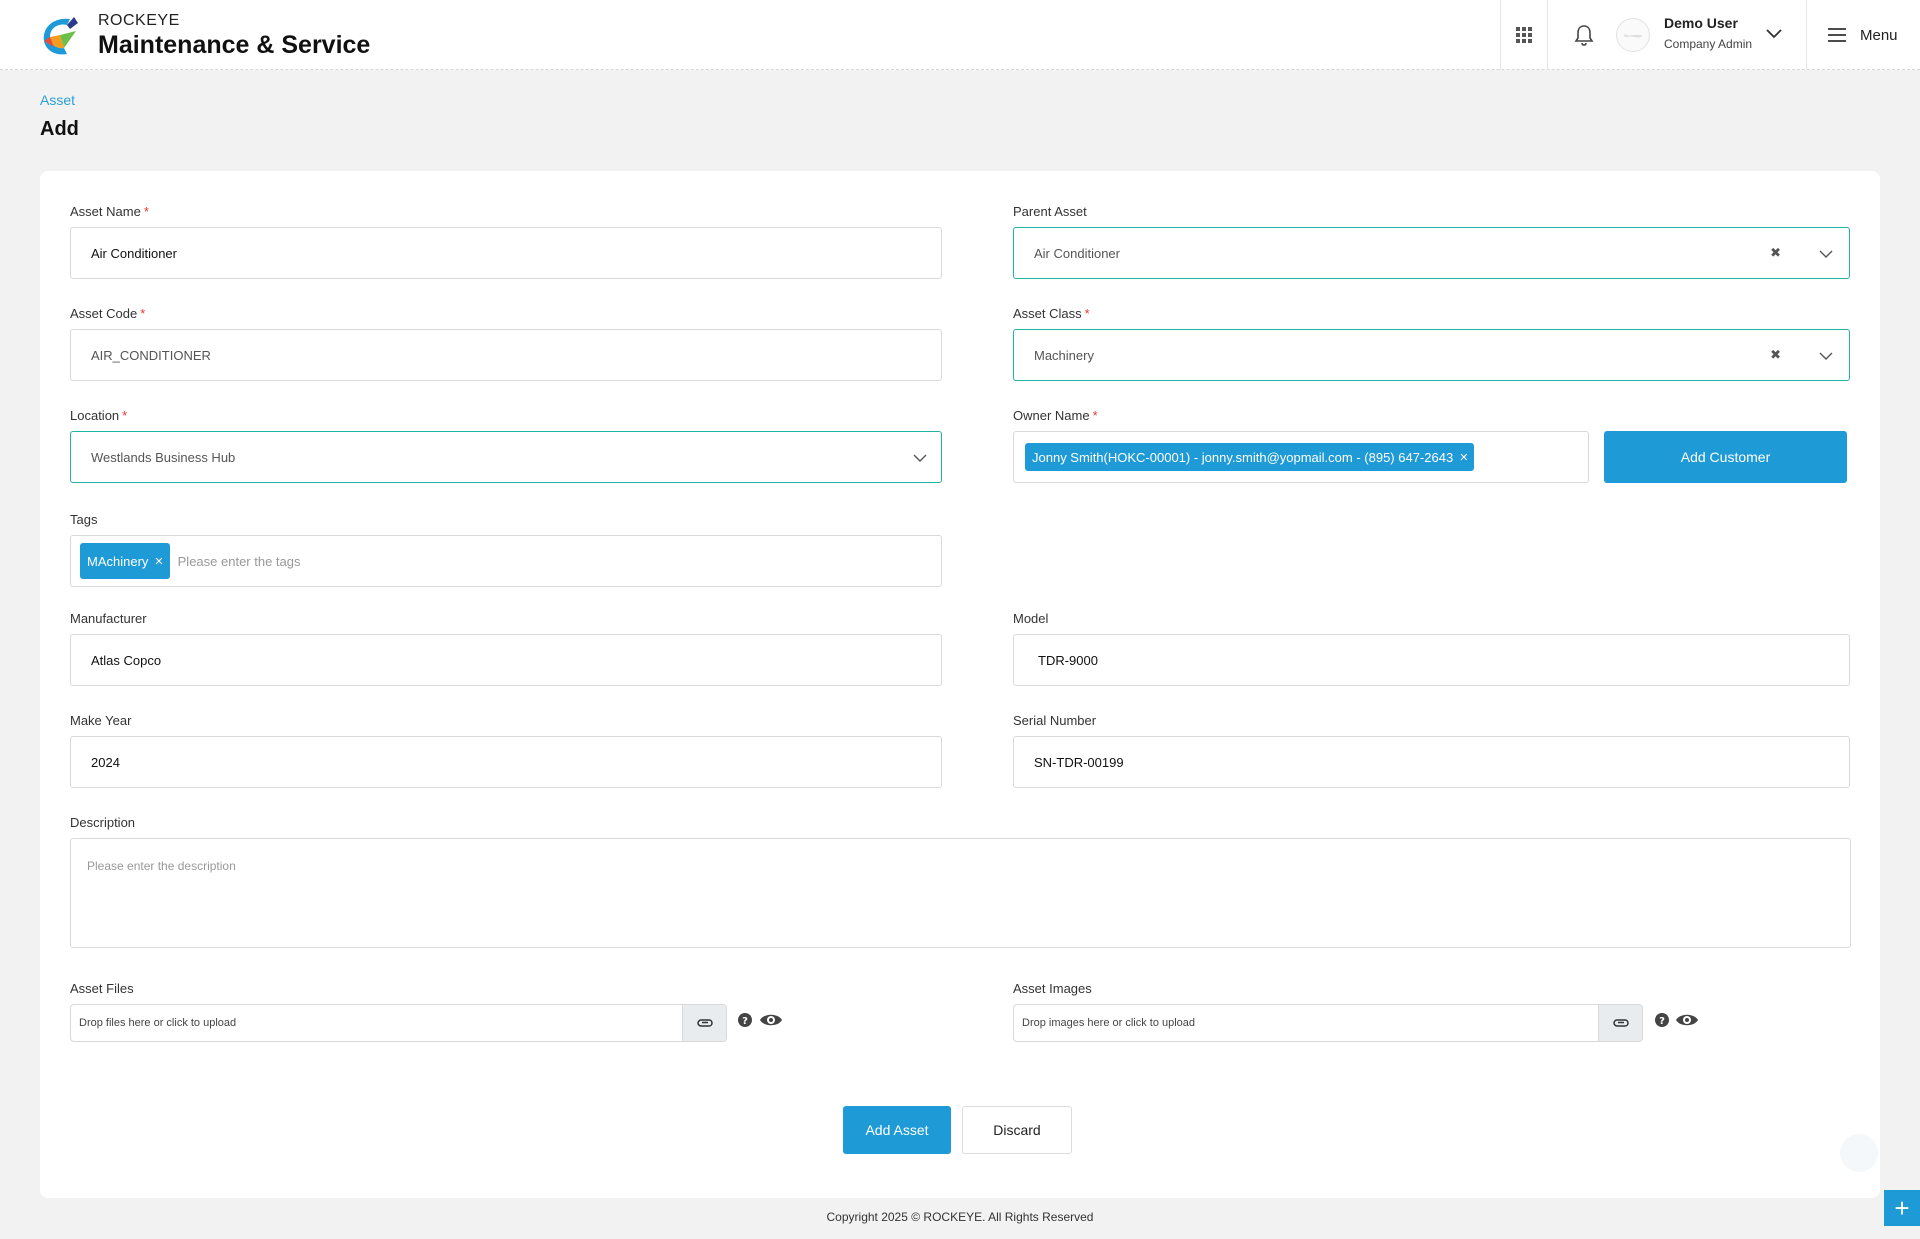 Image resolution: width=1920 pixels, height=1239 pixels. Describe the element at coordinates (897, 1130) in the screenshot. I see `add-asset-button: Add Asset` at that location.